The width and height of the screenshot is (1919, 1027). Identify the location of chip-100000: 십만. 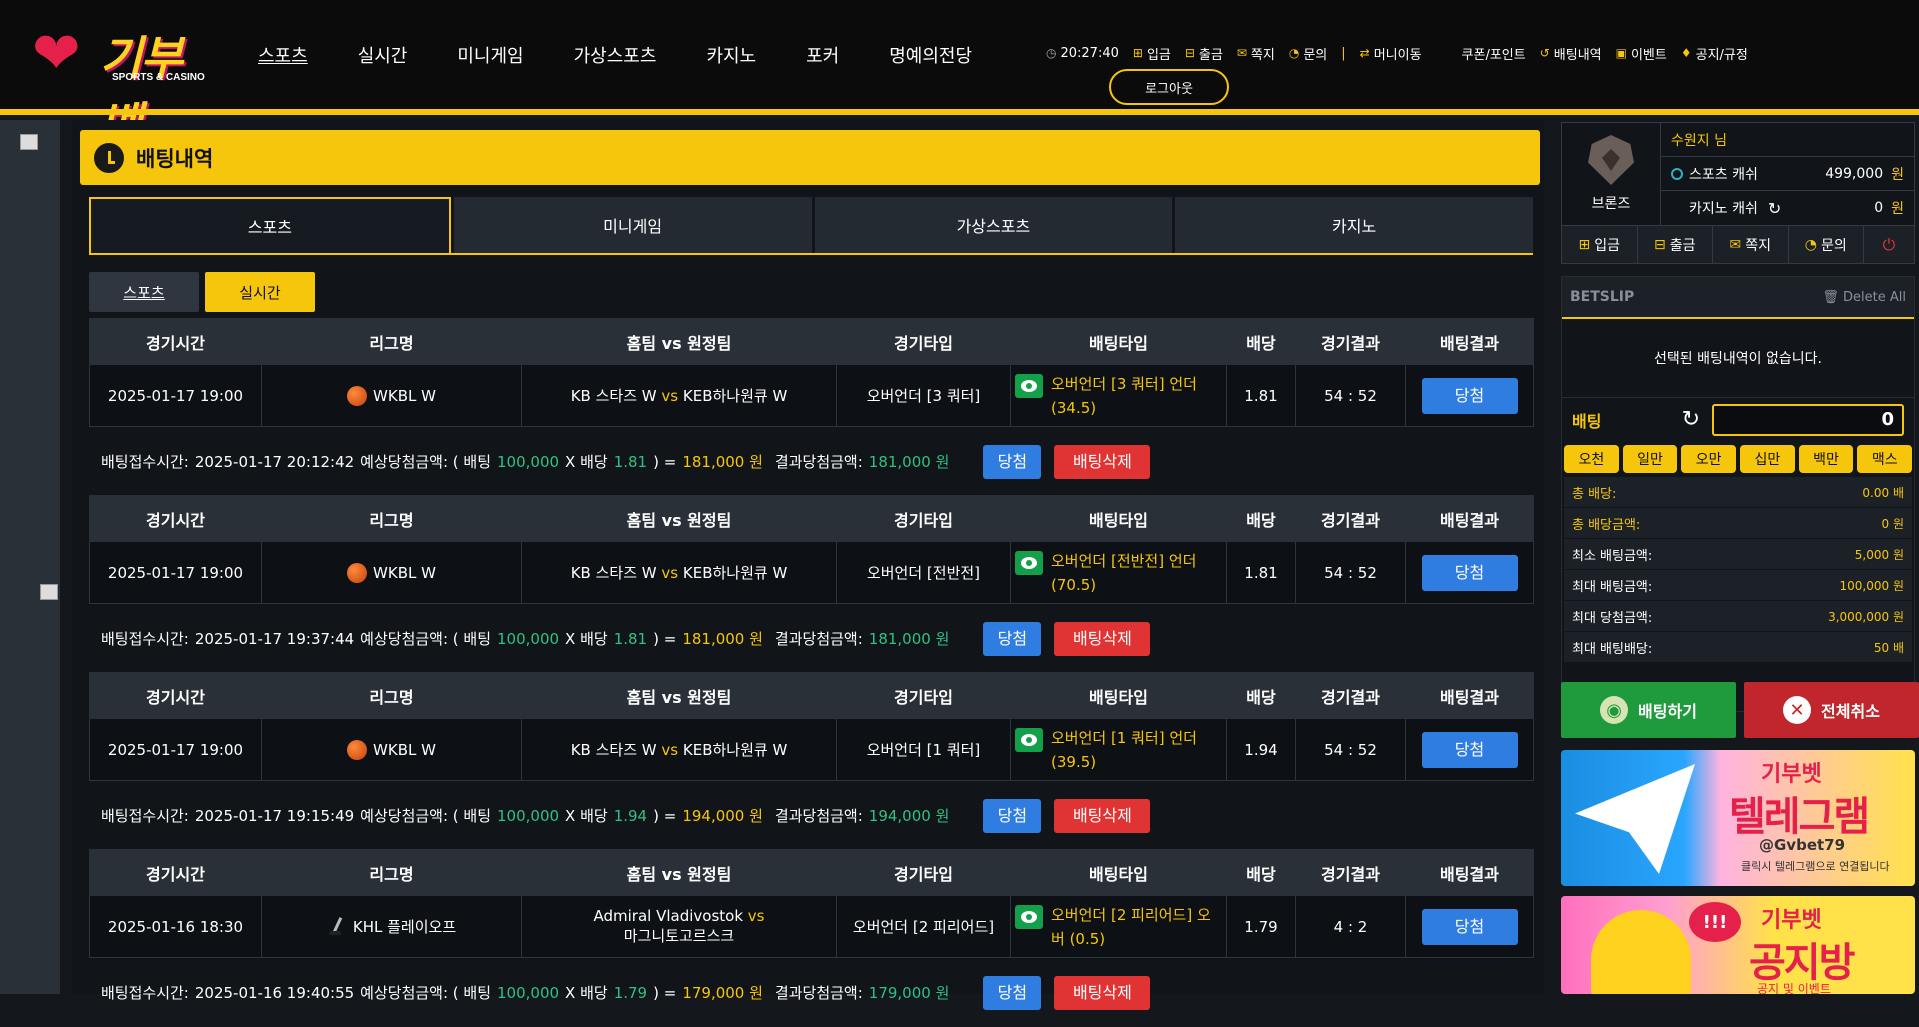
(1767, 459).